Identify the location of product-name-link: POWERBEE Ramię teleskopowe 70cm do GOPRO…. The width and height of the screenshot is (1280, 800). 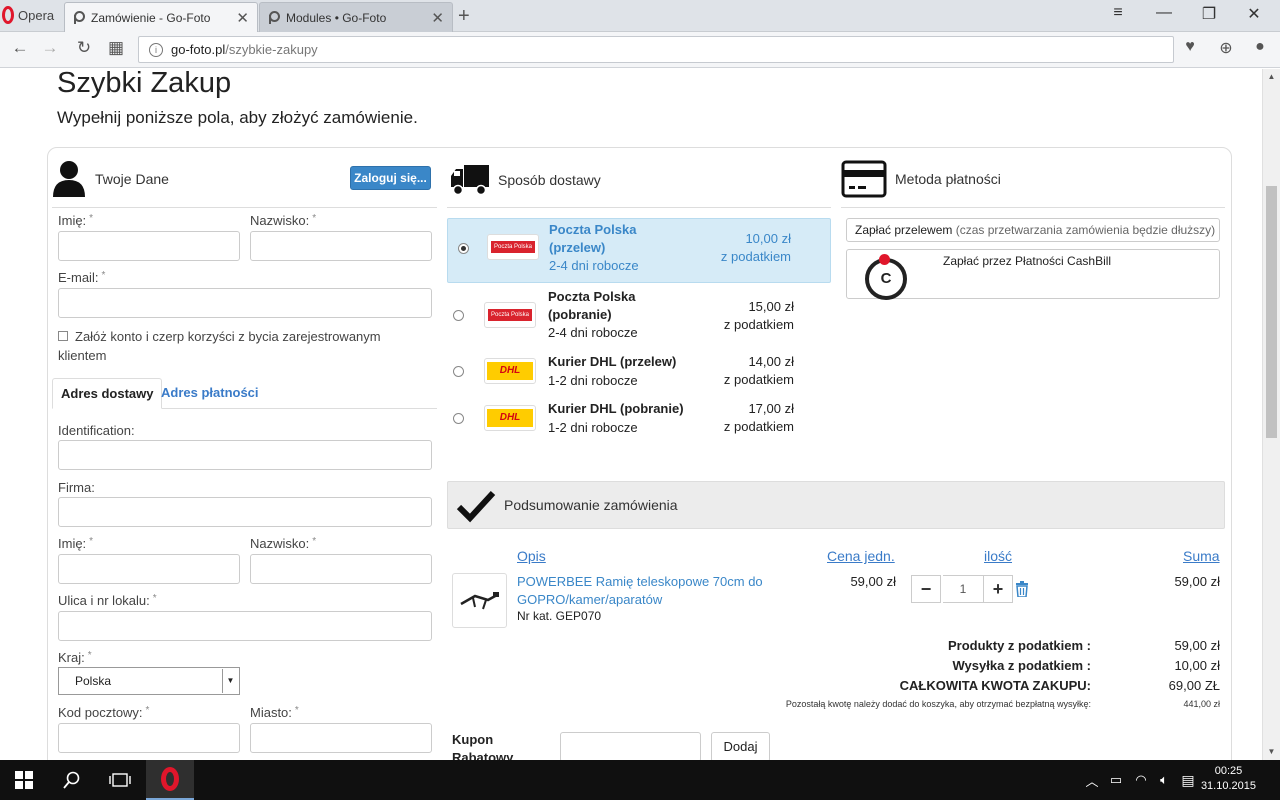
(652, 591).